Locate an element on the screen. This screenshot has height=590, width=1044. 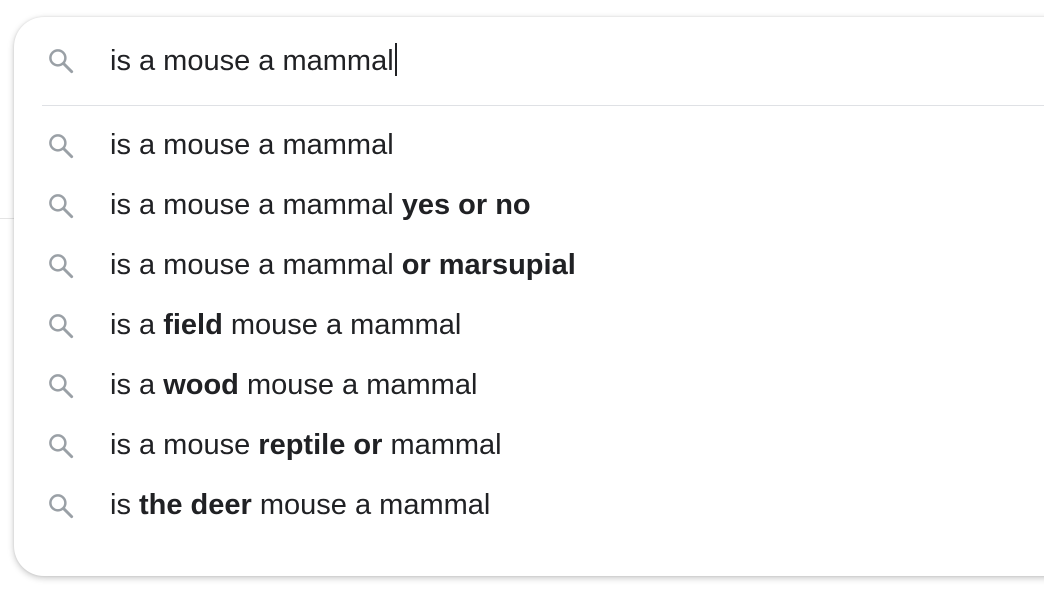
suggestion-completion: yes or no is located at coordinates (466, 205).